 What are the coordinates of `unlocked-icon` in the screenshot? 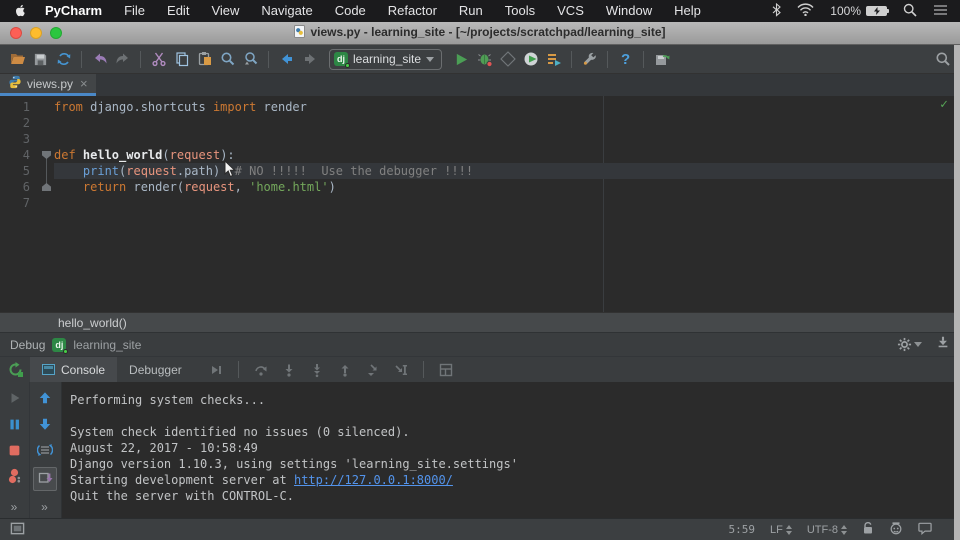 It's located at (868, 529).